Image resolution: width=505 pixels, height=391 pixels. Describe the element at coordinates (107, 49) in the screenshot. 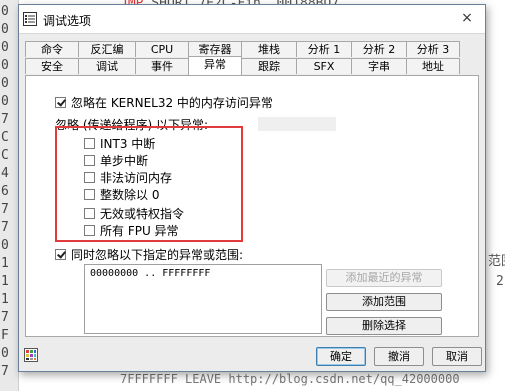

I see `tab-disassembler: 反汇编` at that location.